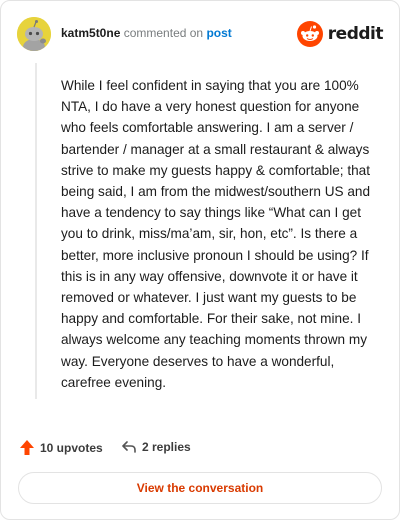 This screenshot has height=520, width=400. I want to click on reddit-logo-icon, so click(309, 34).